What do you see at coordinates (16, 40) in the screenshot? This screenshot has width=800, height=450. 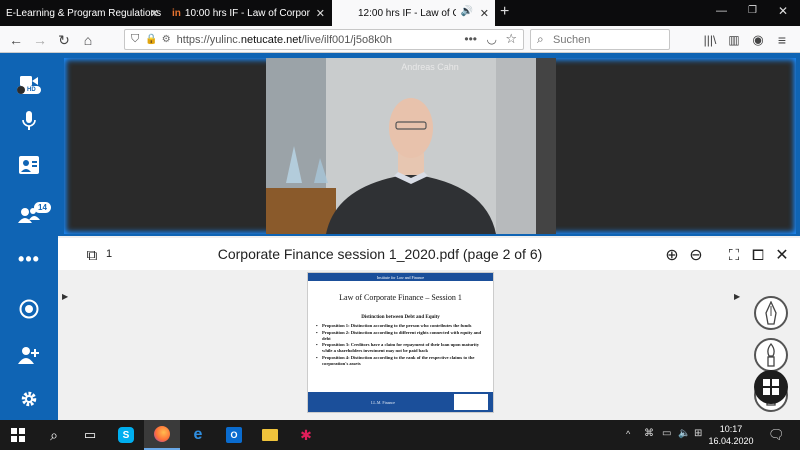 I see `back-icon: ←` at bounding box center [16, 40].